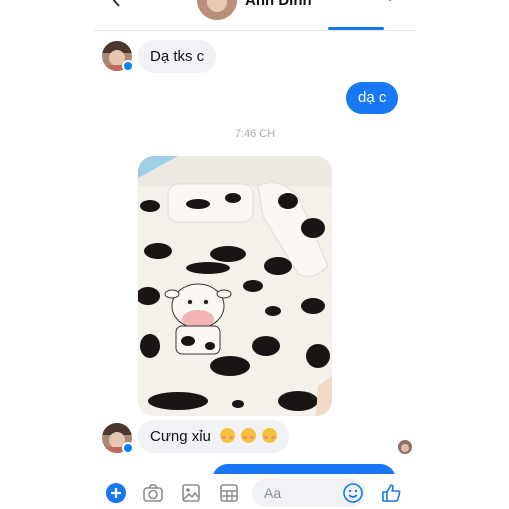  Describe the element at coordinates (353, 493) in the screenshot. I see `emoji-icon` at that location.